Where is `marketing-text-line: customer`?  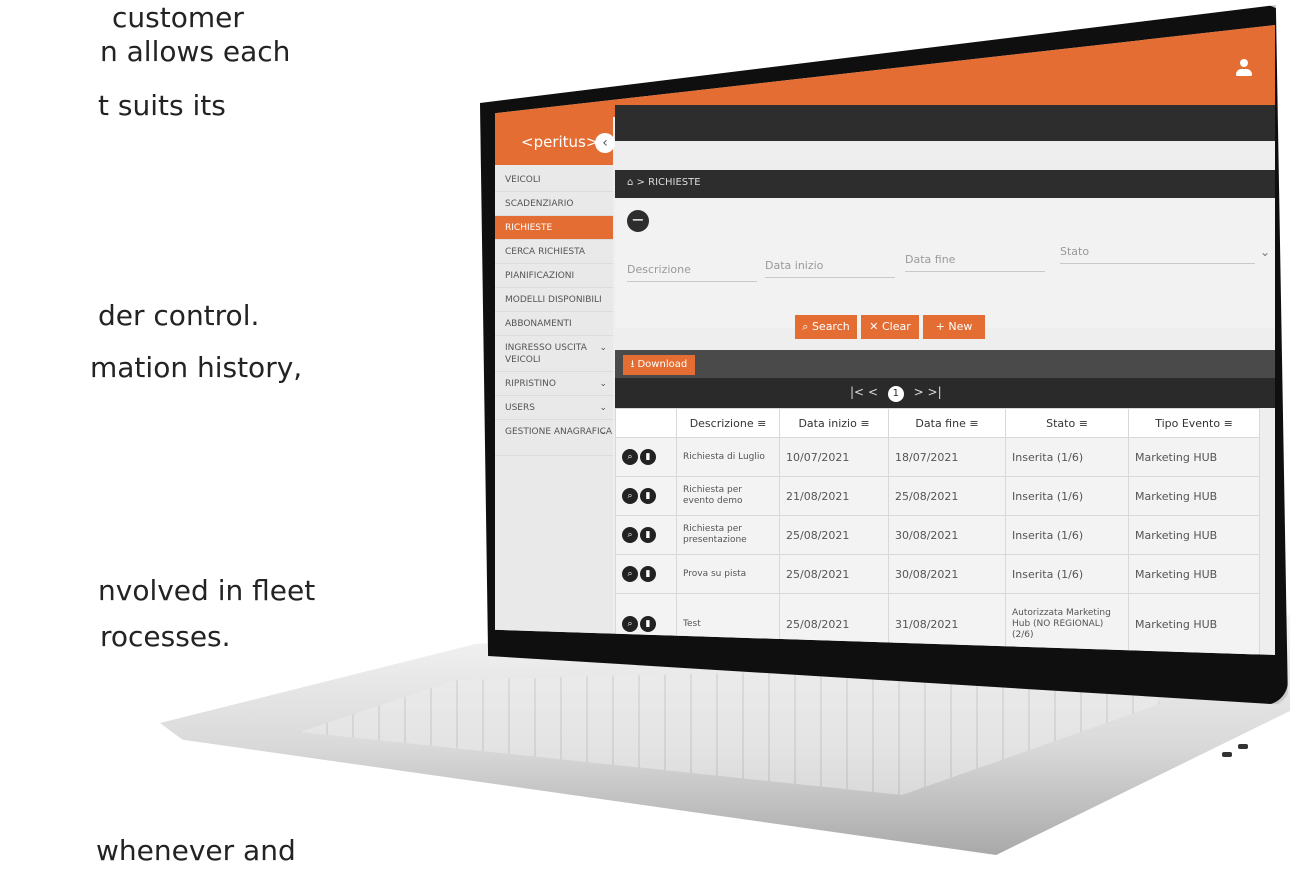 marketing-text-line: customer is located at coordinates (178, 17).